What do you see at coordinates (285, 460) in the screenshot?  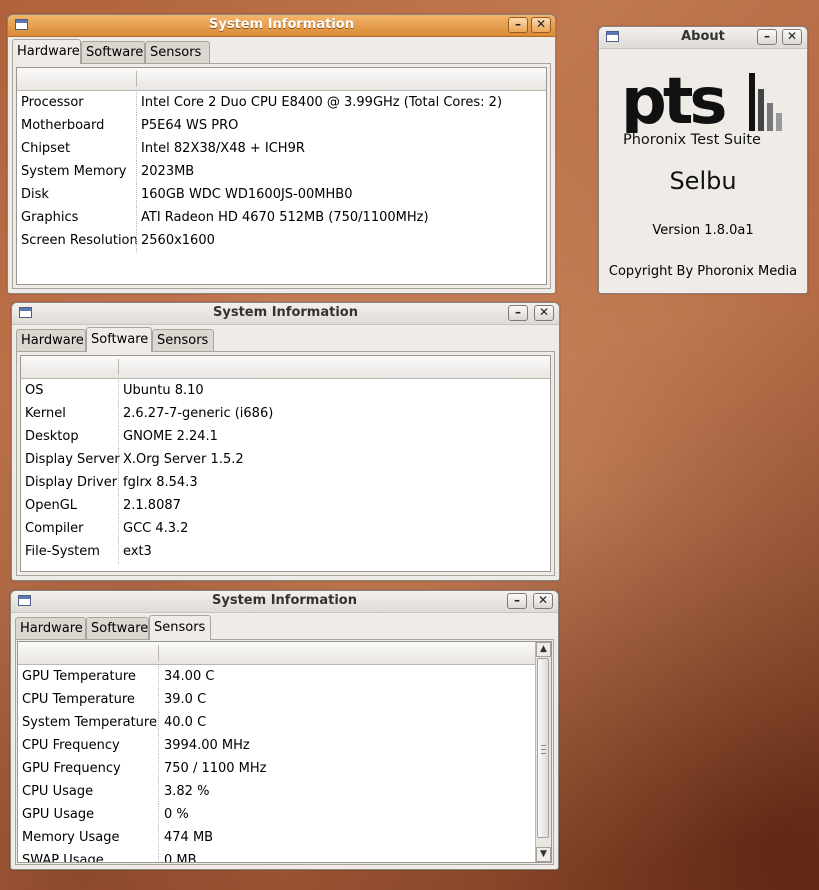 I see `list-item: Display Server X.Org Server 1.5.2` at bounding box center [285, 460].